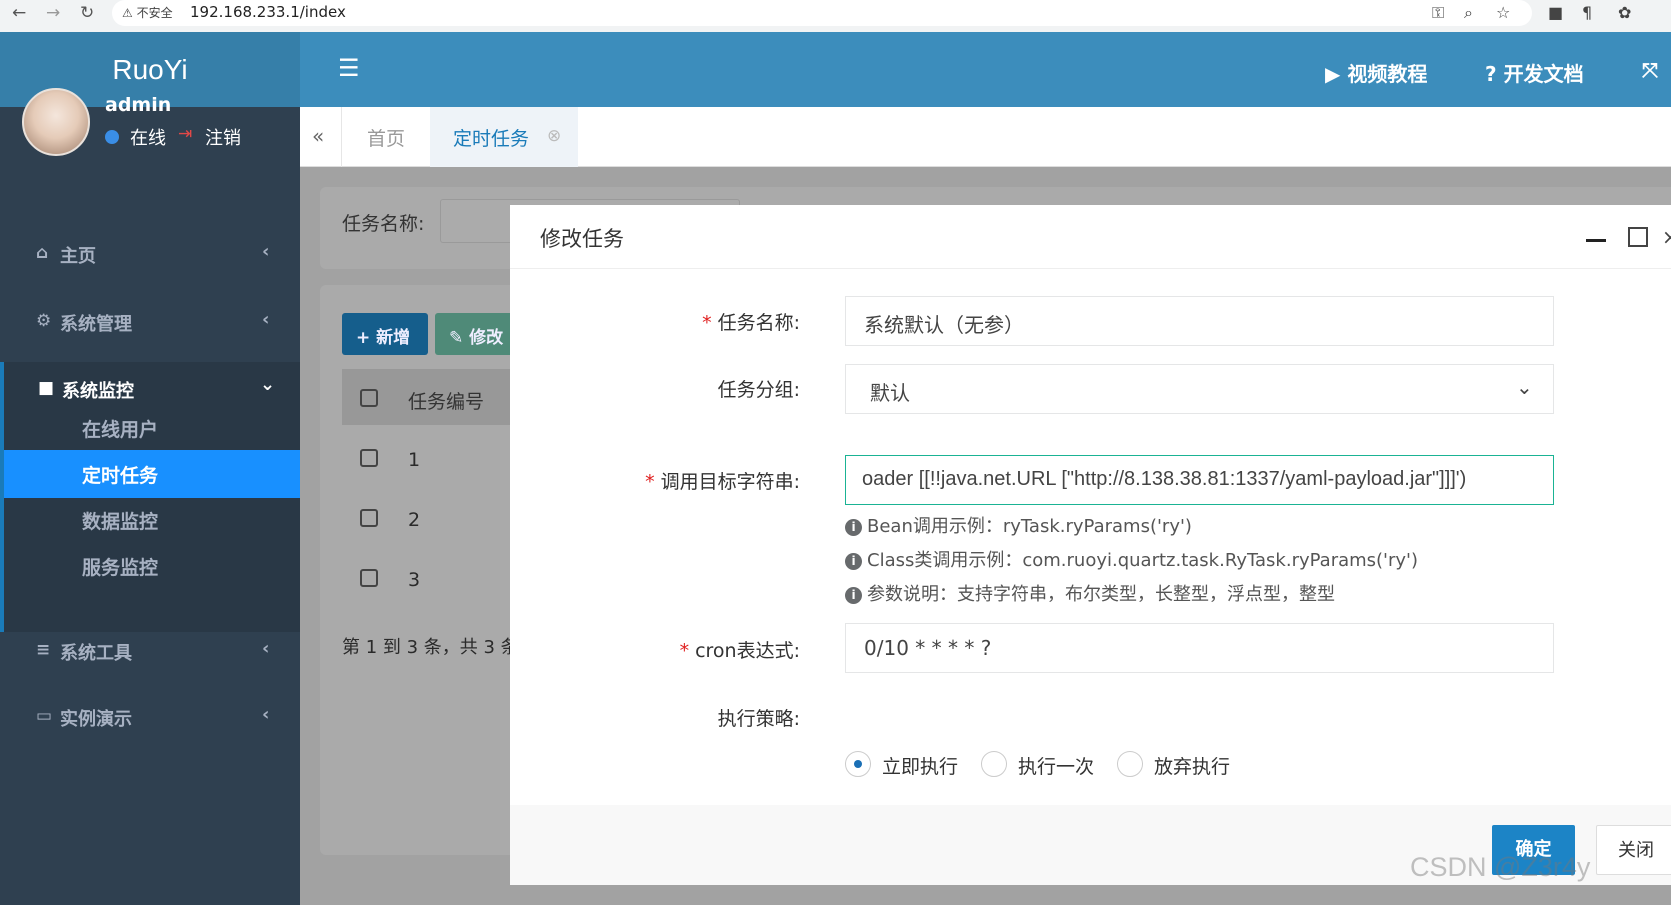  I want to click on top-navbar: ☰ ▶ 视频教程 ? 开发文档 ⤧, so click(985, 69).